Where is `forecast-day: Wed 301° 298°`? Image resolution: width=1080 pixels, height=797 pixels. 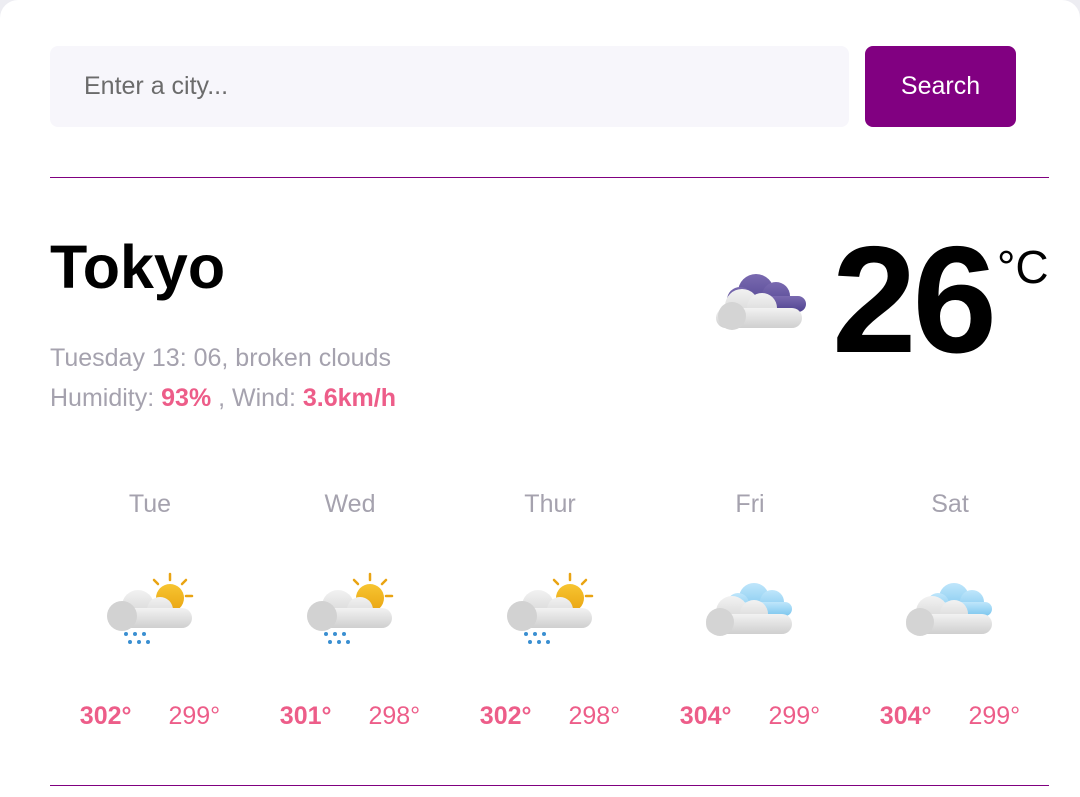 forecast-day: Wed 301° 298° is located at coordinates (350, 615).